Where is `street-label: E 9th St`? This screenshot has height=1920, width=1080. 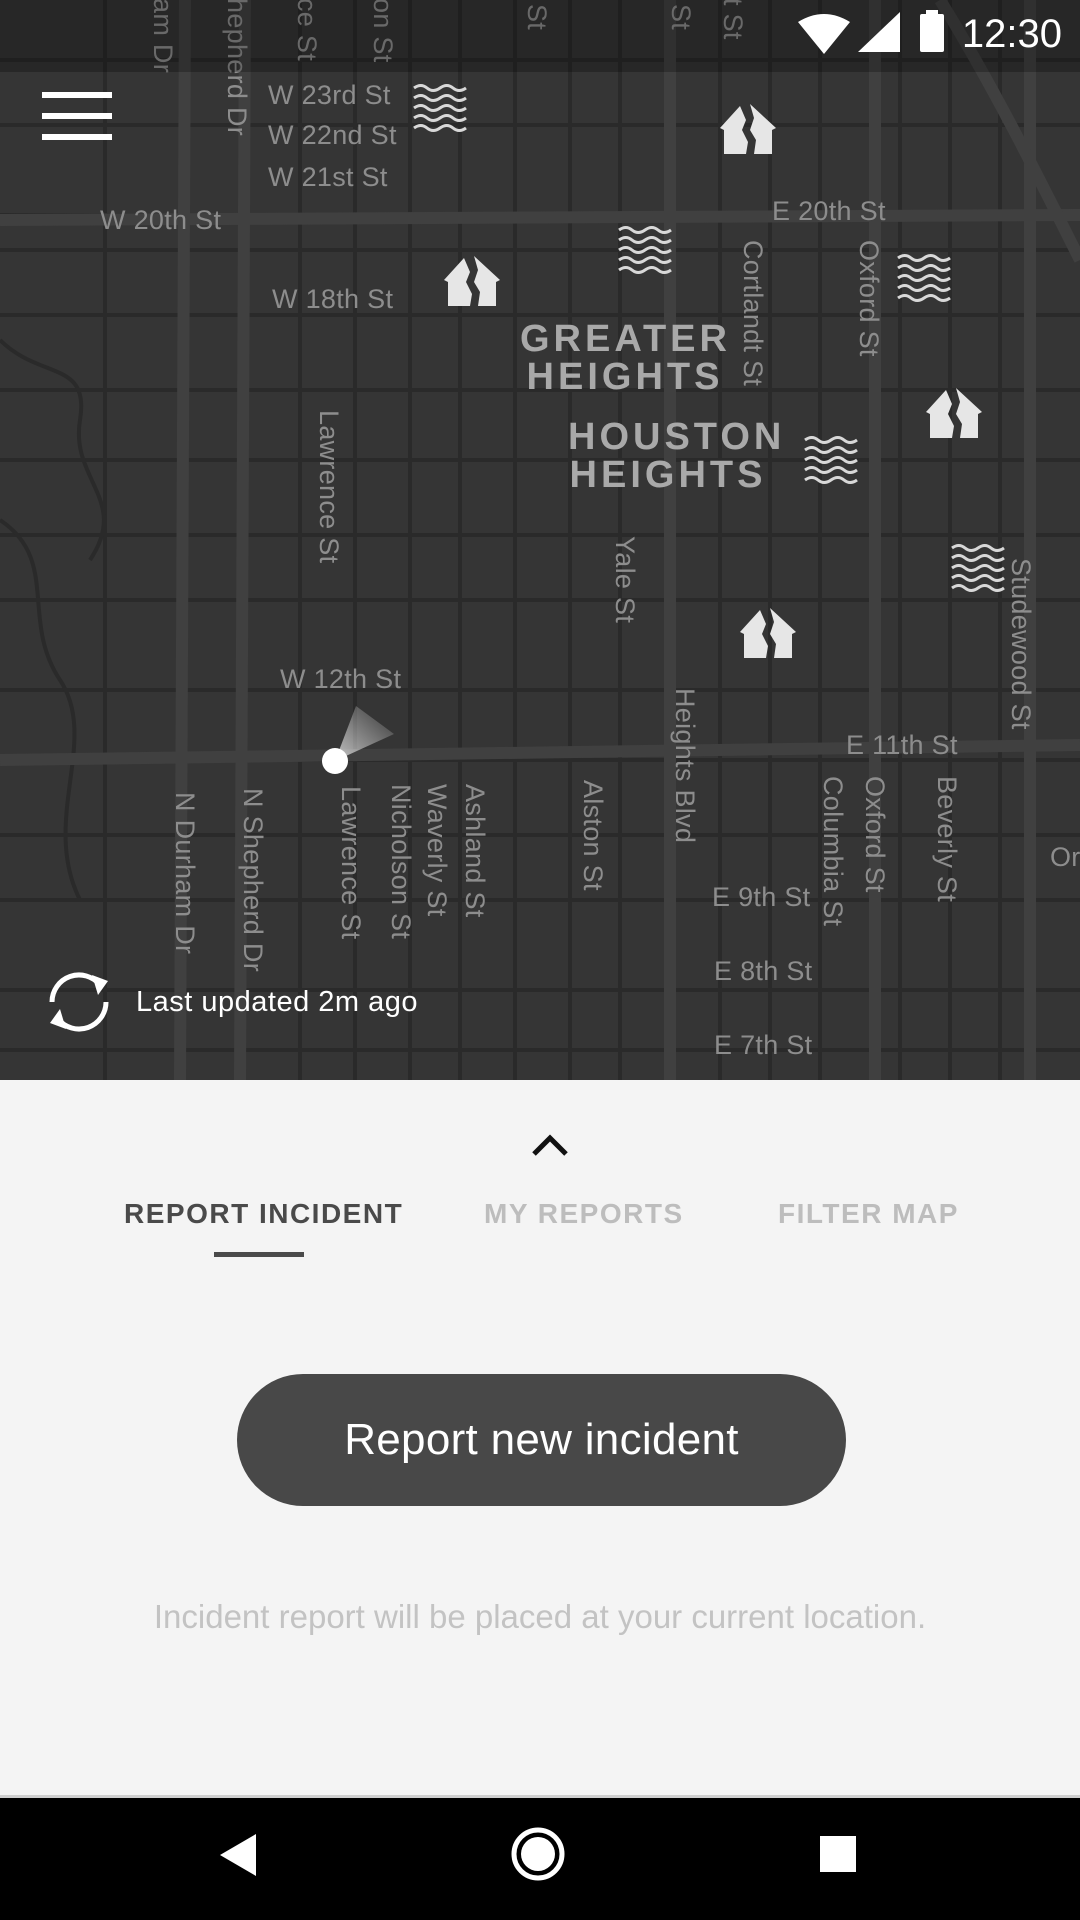 street-label: E 9th St is located at coordinates (761, 897).